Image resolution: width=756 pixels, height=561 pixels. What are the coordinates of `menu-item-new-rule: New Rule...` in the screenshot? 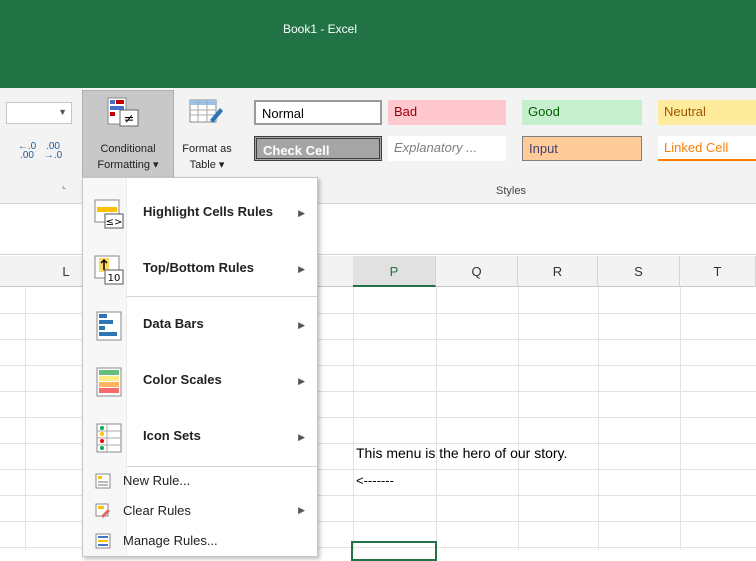 It's located at (200, 481).